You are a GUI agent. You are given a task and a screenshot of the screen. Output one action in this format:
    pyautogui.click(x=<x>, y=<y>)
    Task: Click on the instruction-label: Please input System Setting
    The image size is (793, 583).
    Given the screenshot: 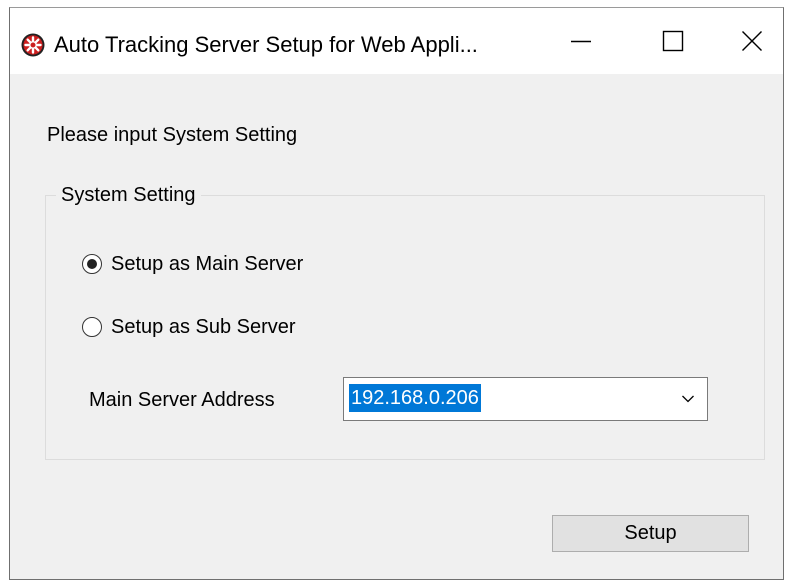 What is the action you would take?
    pyautogui.click(x=172, y=135)
    